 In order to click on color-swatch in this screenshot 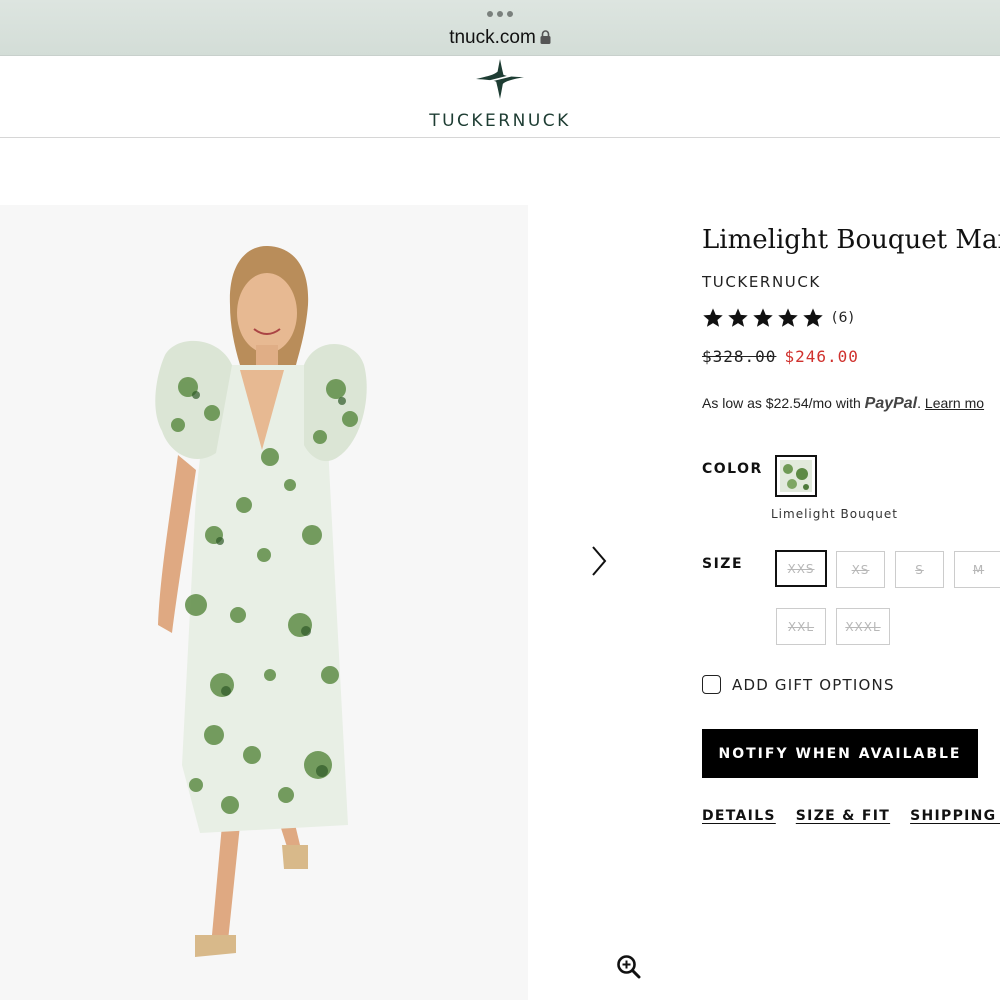, I will do `click(796, 476)`.